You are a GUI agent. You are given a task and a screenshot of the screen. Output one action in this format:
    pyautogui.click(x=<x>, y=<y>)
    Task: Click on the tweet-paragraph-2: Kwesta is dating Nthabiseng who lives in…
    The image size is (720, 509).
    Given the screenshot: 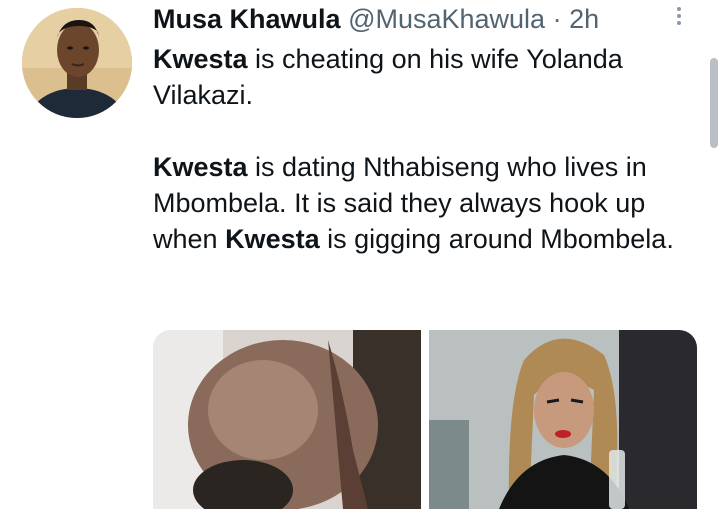 What is the action you would take?
    pyautogui.click(x=413, y=203)
    